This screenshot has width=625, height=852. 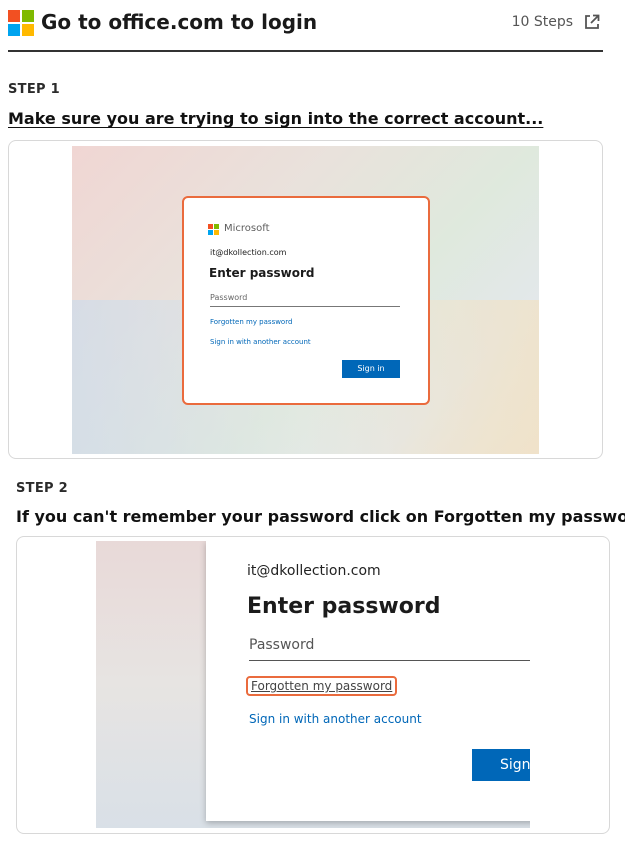 What do you see at coordinates (42, 488) in the screenshot?
I see `step-2-label: STEP 2` at bounding box center [42, 488].